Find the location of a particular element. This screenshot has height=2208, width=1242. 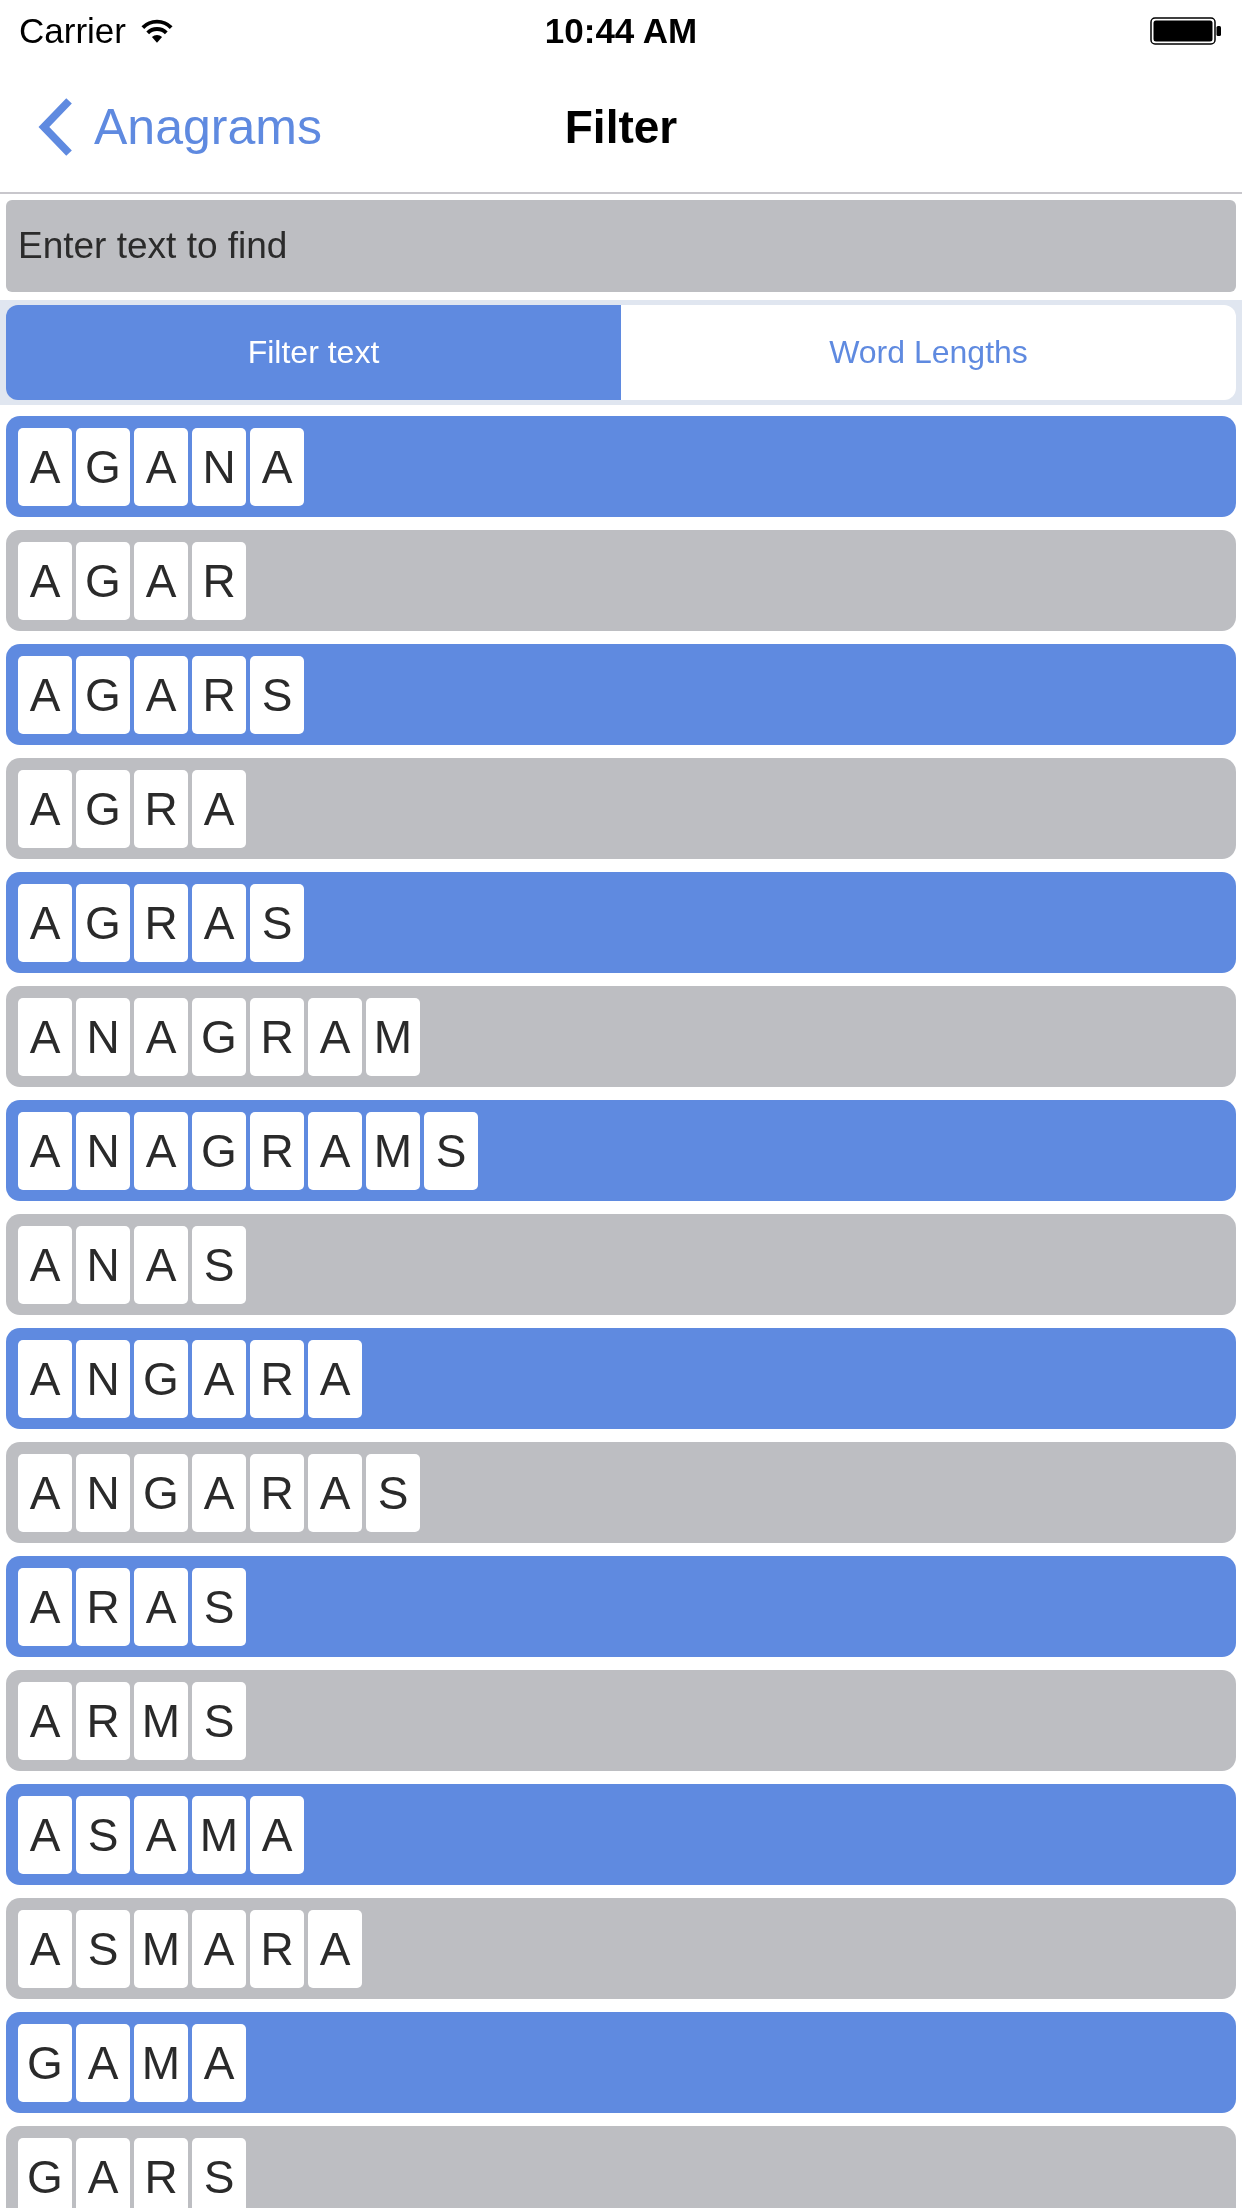

wifi-icon is located at coordinates (156, 31).